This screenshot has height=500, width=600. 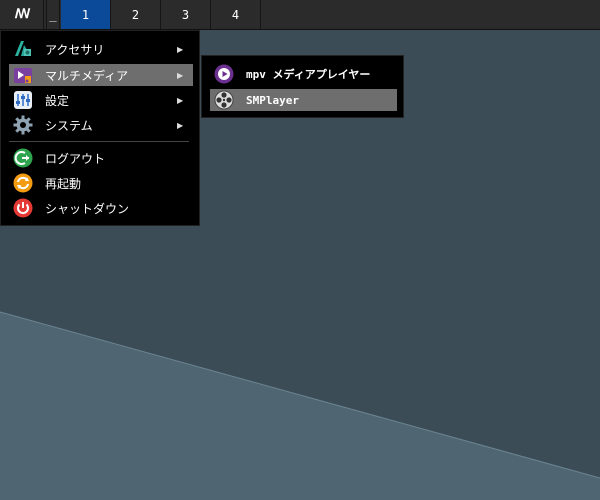 What do you see at coordinates (300, 15) in the screenshot?
I see `taskbar: ꟿ _ 1 2 3 4` at bounding box center [300, 15].